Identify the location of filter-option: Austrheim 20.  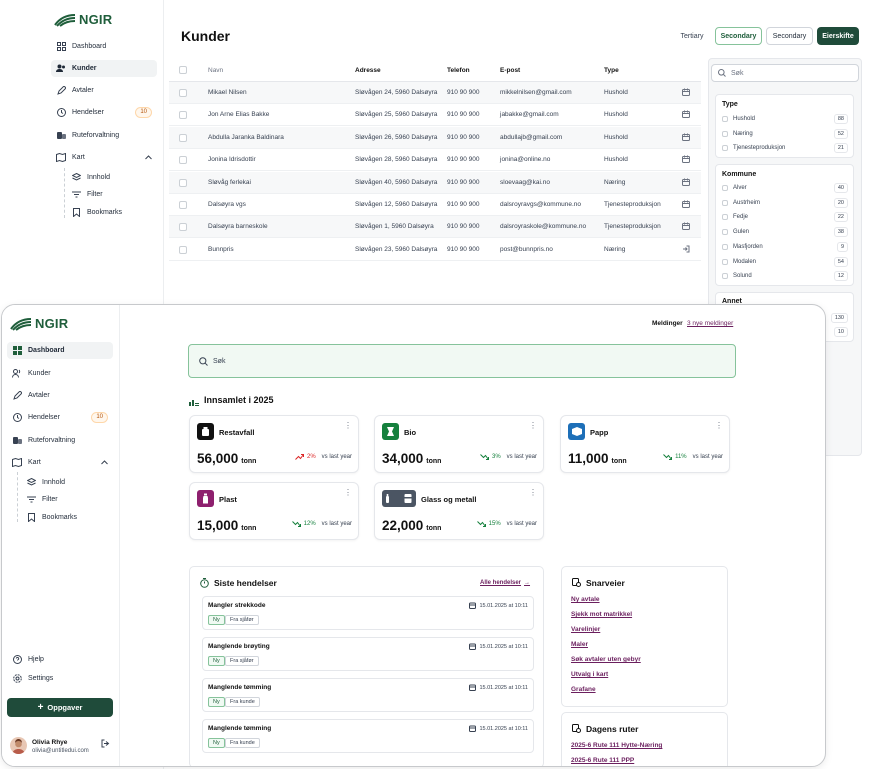
(785, 203).